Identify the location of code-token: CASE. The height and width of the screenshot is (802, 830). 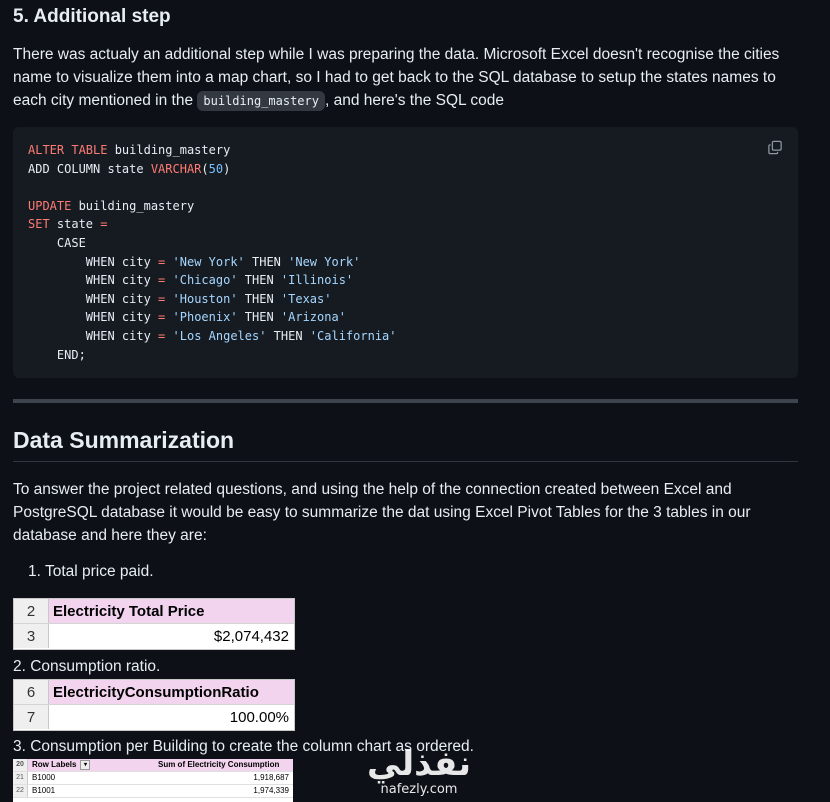
(57, 242).